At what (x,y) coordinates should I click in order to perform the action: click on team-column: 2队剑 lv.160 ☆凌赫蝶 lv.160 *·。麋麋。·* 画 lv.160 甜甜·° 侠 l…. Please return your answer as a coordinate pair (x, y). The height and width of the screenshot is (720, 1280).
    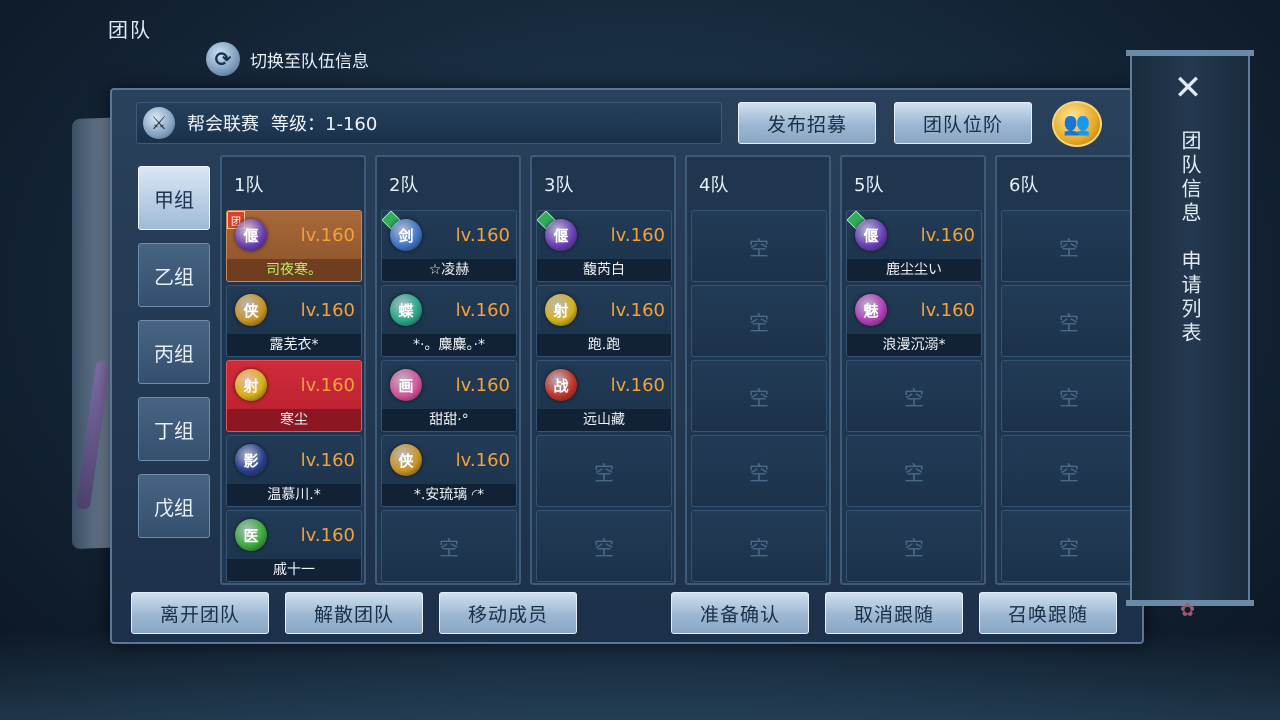
    Looking at the image, I should click on (448, 370).